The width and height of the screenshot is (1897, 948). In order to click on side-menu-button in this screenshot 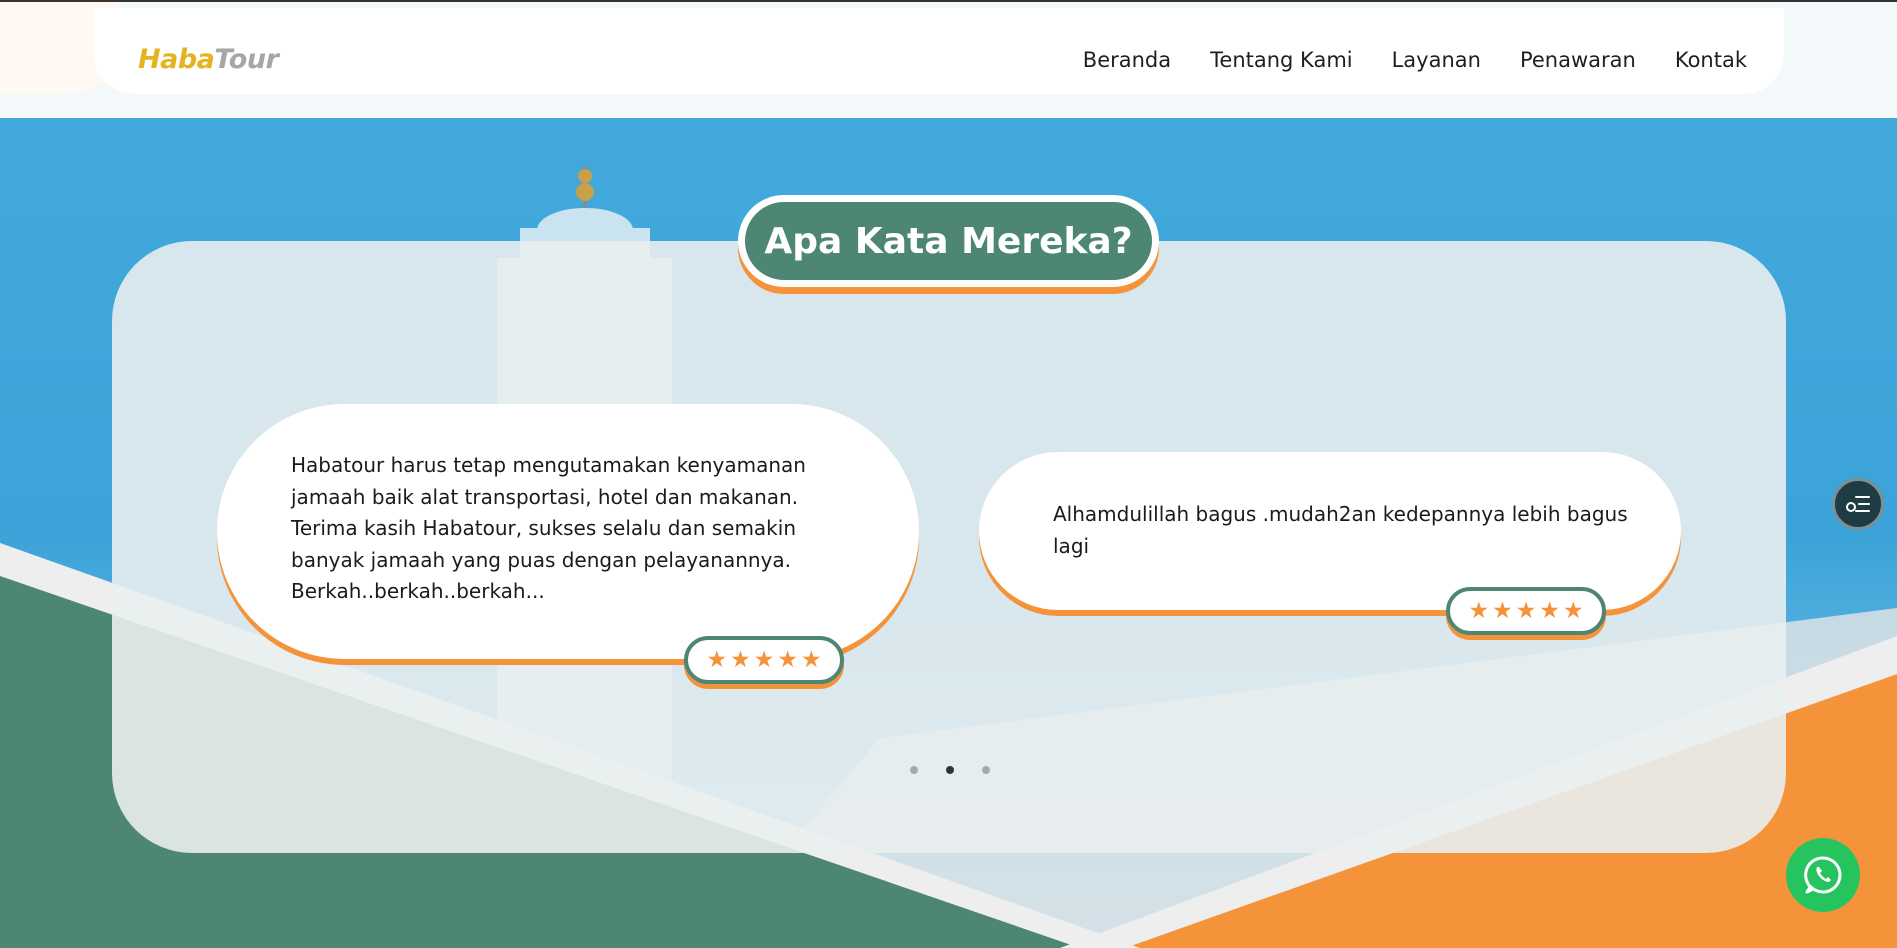, I will do `click(1858, 504)`.